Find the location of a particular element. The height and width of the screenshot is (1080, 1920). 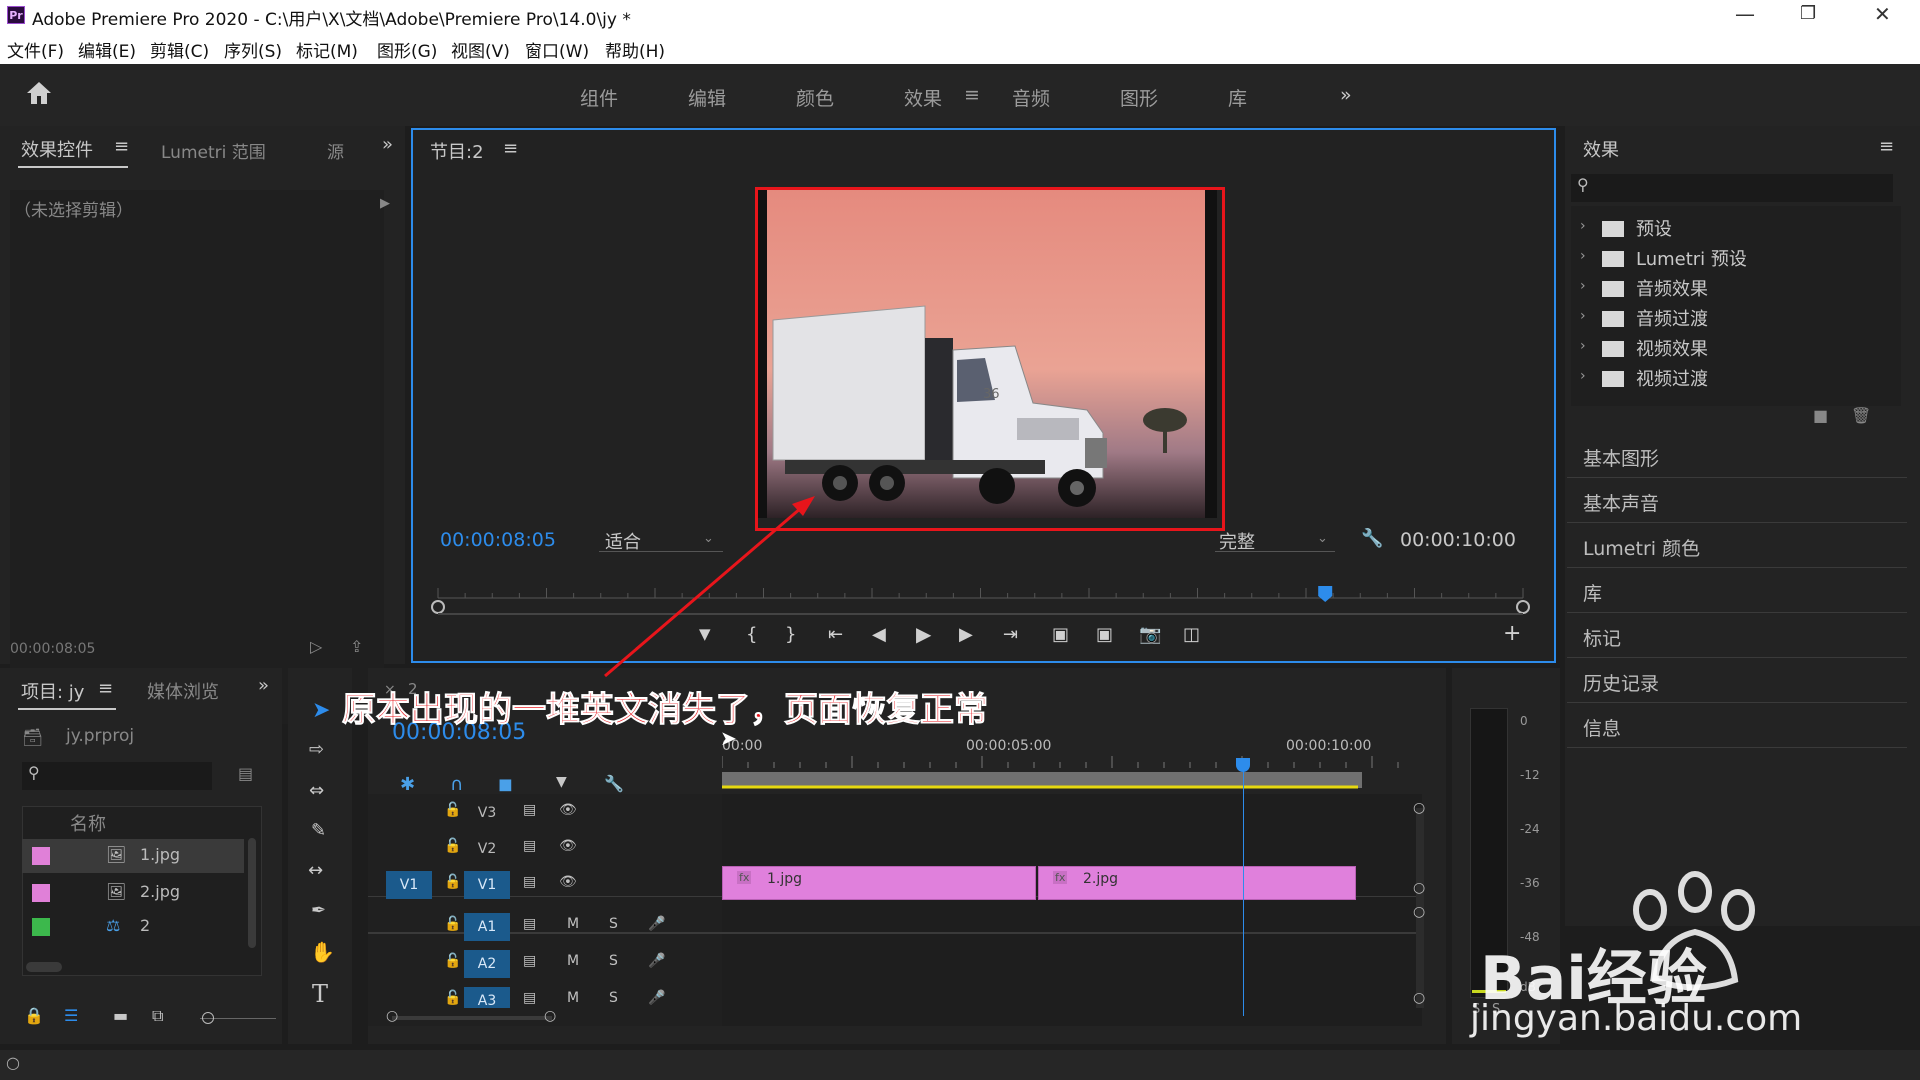

mouse-cursor-icon: ➤ is located at coordinates (728, 738).